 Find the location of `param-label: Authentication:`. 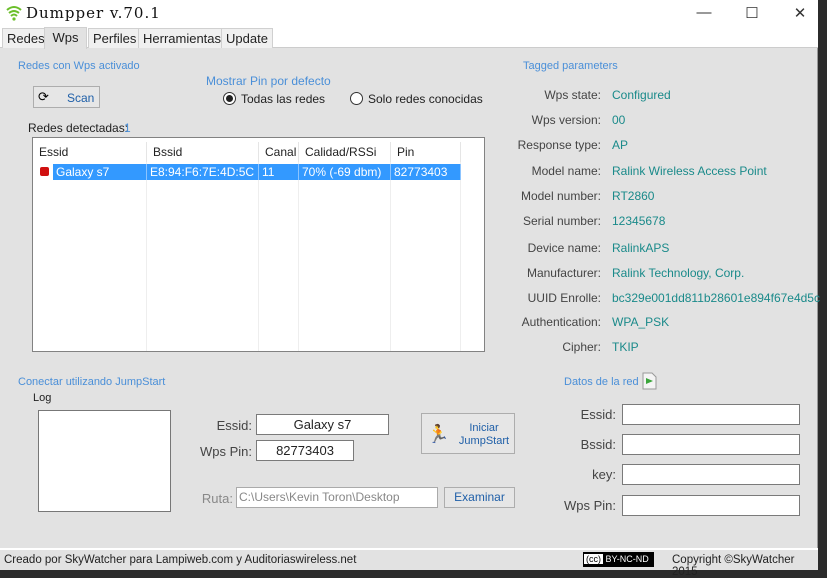

param-label: Authentication: is located at coordinates (561, 322).